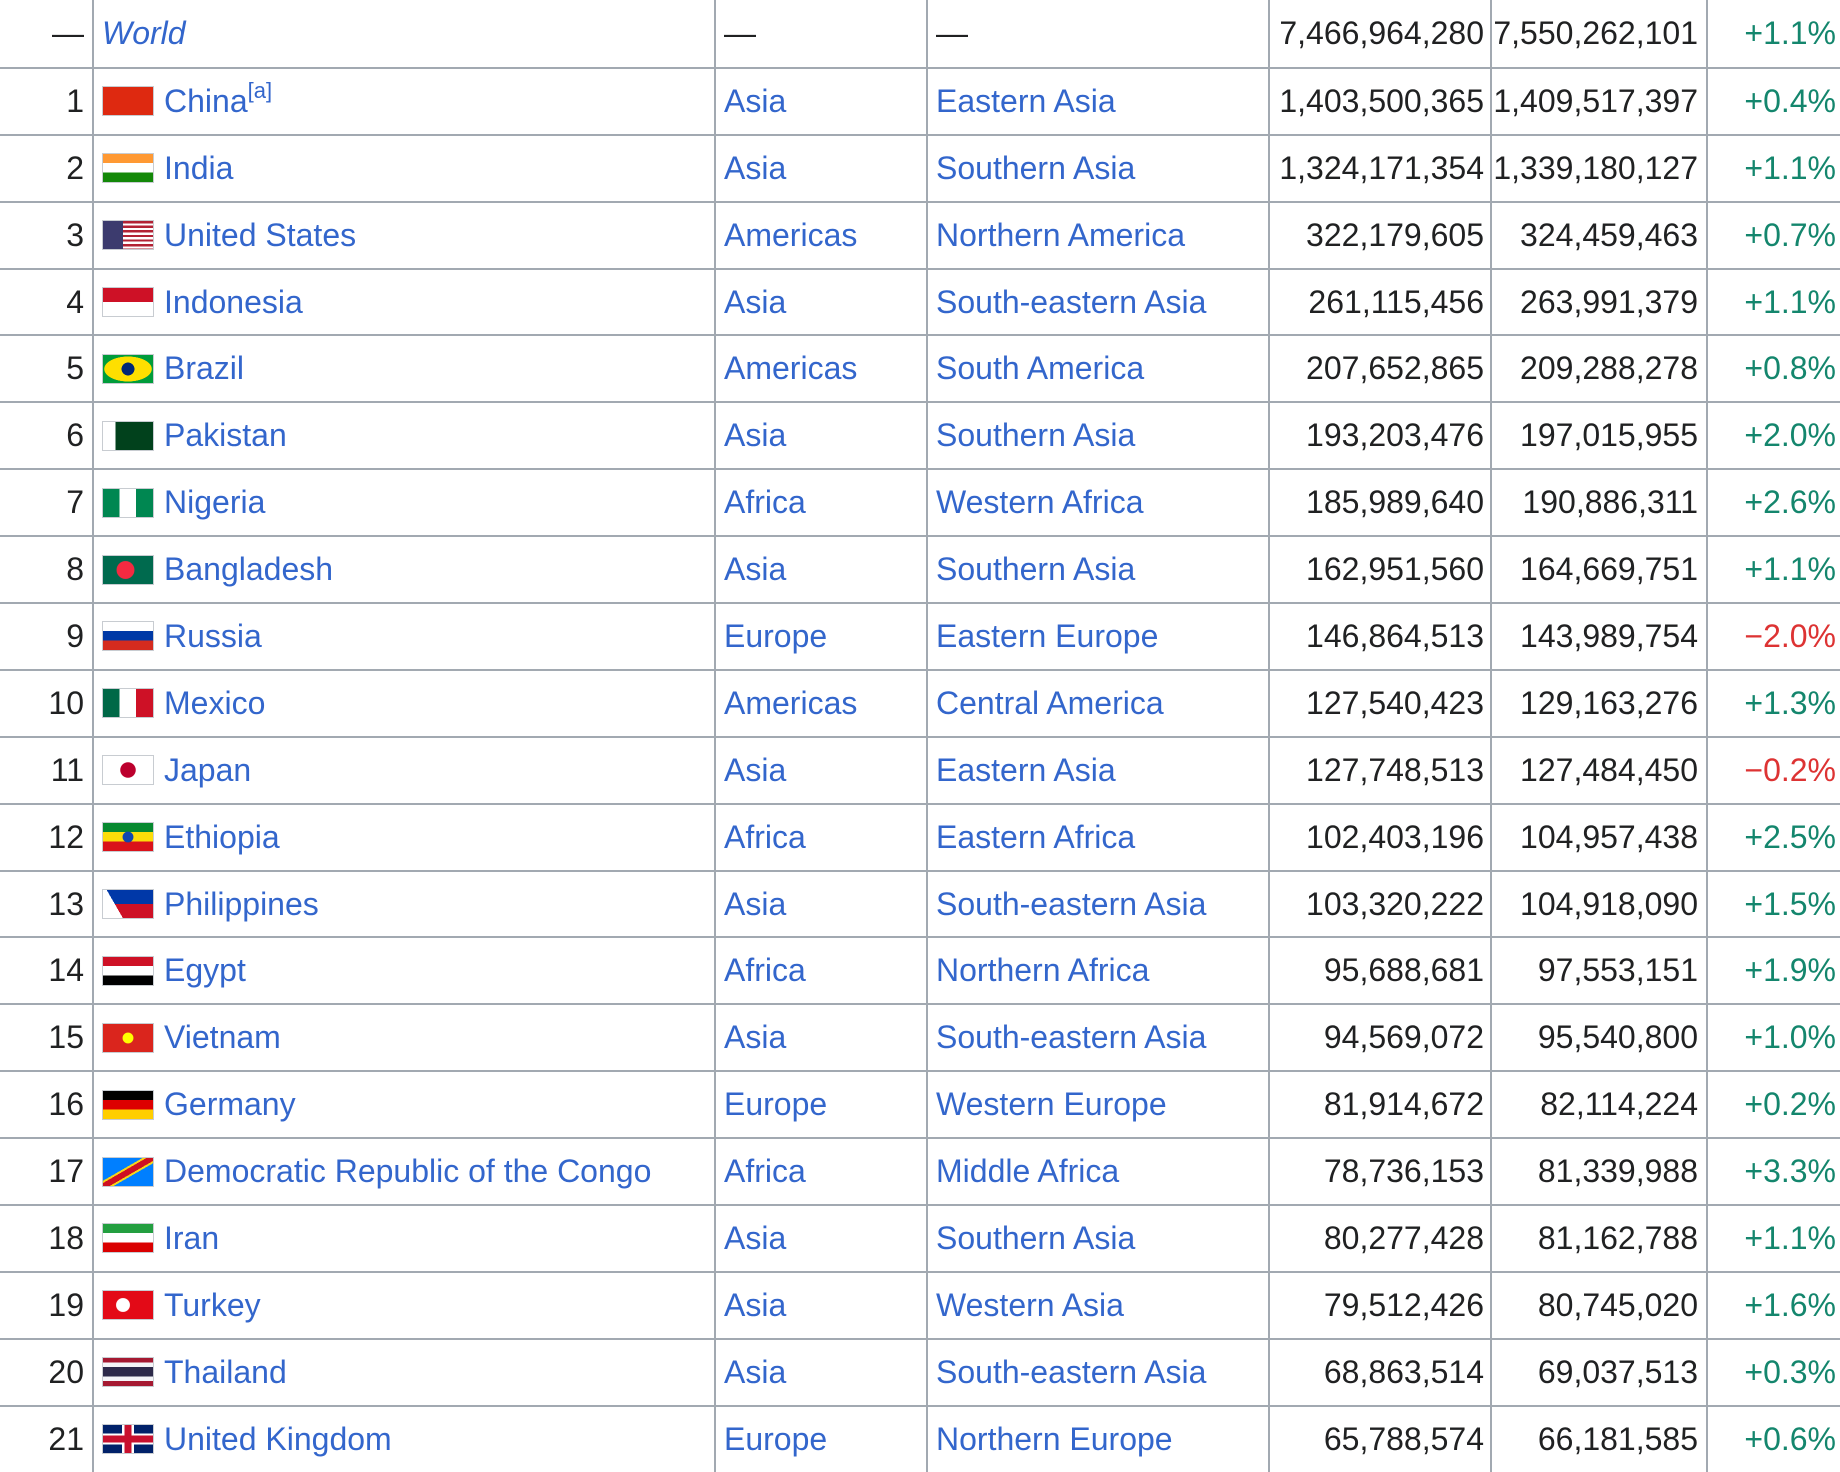 The image size is (1840, 1472). I want to click on country-link: Pakistan, so click(225, 435).